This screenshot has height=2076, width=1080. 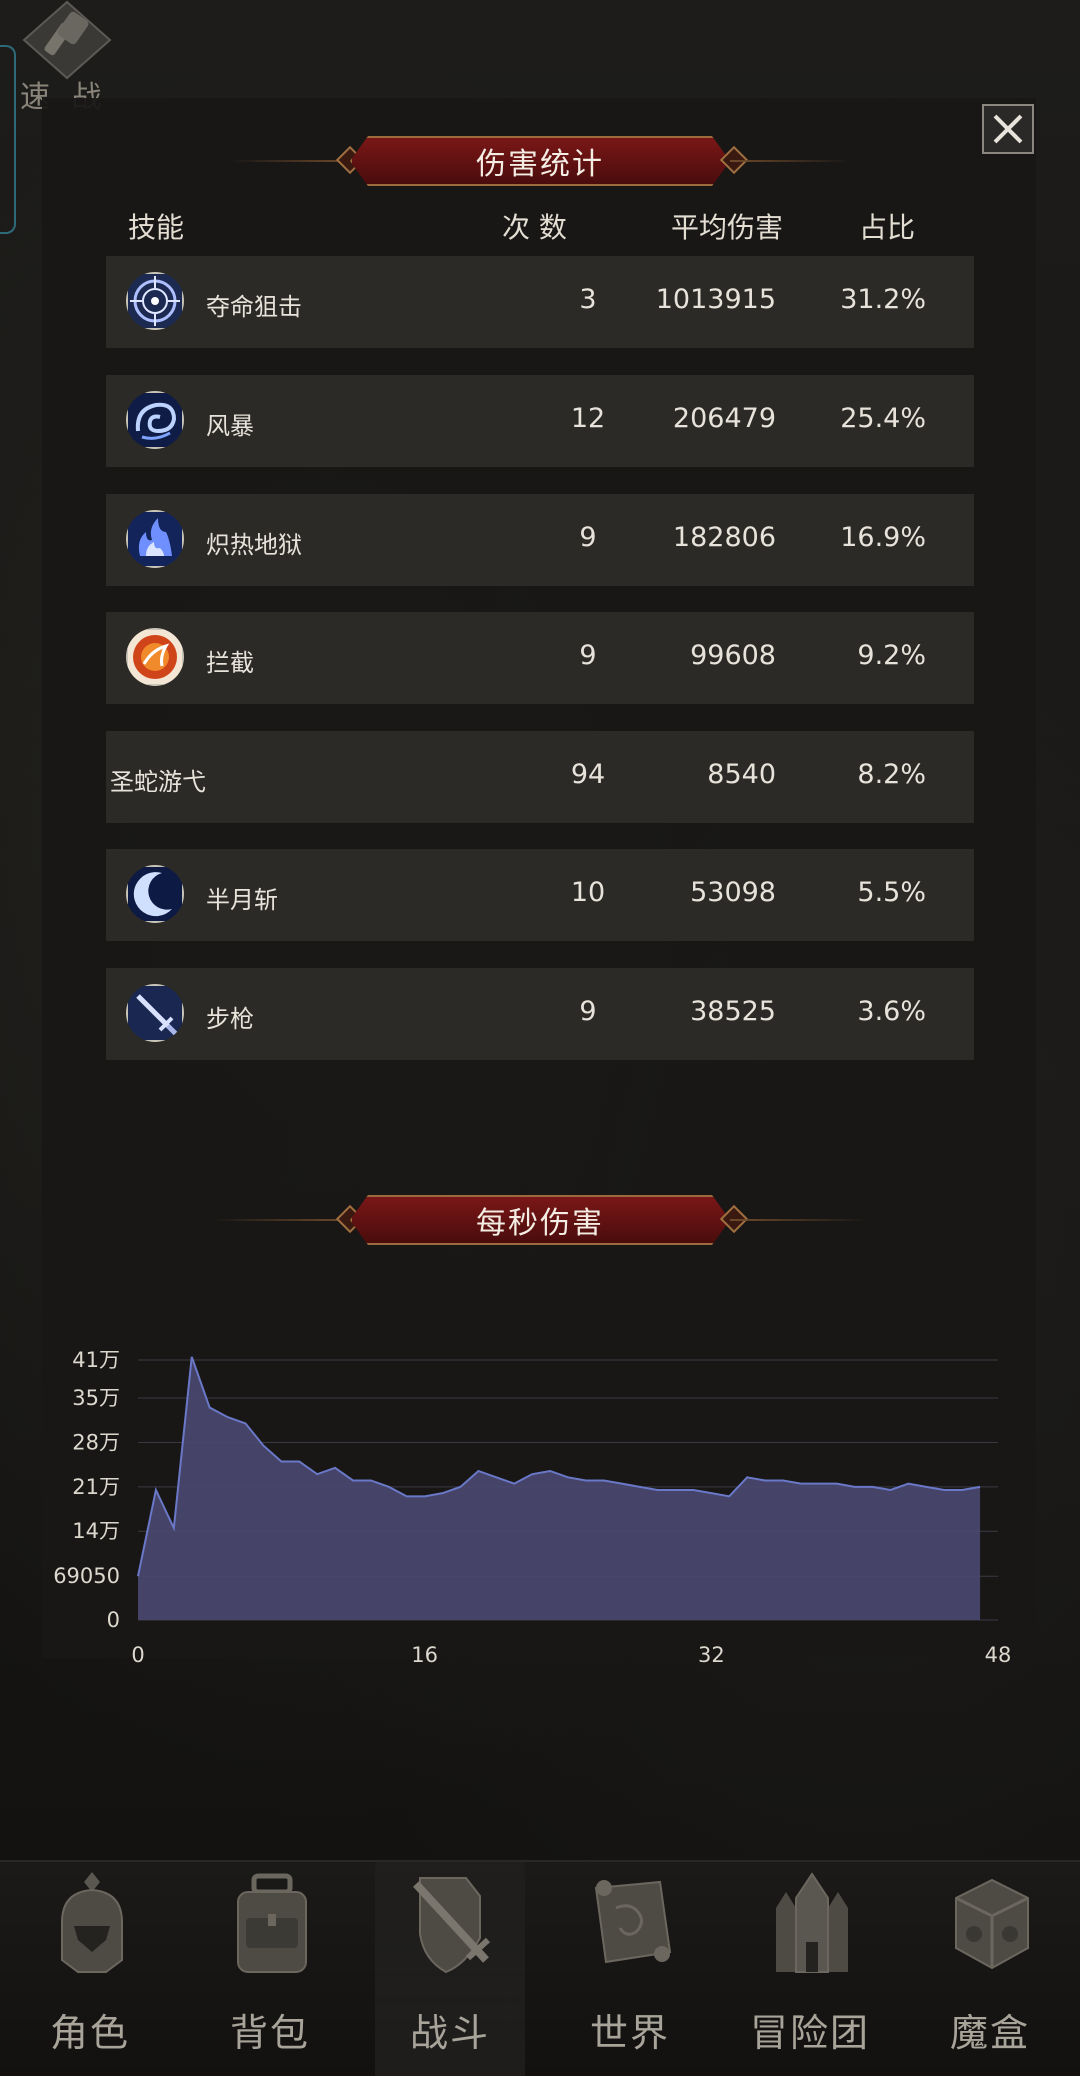 What do you see at coordinates (155, 420) in the screenshot?
I see `storm-icon` at bounding box center [155, 420].